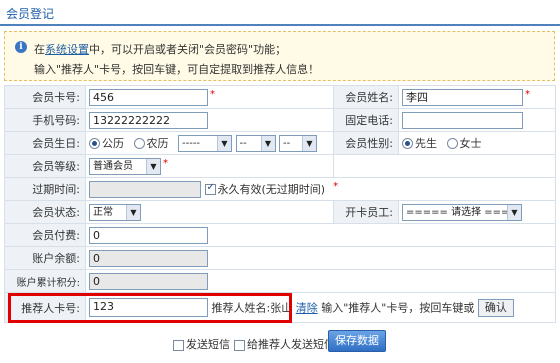 The image size is (560, 363). I want to click on level-select: 普通会员 ▼, so click(125, 166).